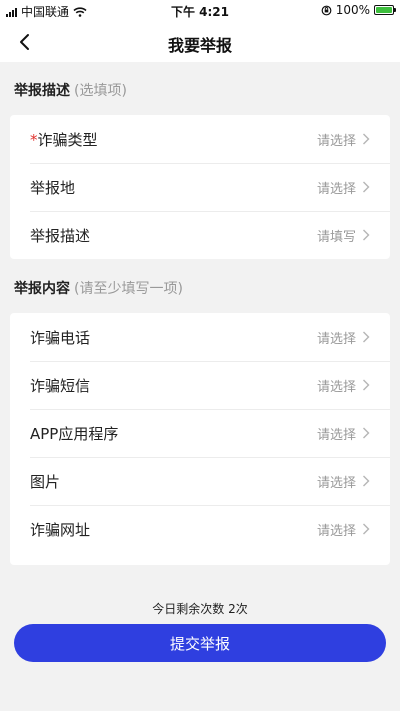 The height and width of the screenshot is (711, 400). Describe the element at coordinates (67, 139) in the screenshot. I see `row-label-text: 诈骗类型` at that location.